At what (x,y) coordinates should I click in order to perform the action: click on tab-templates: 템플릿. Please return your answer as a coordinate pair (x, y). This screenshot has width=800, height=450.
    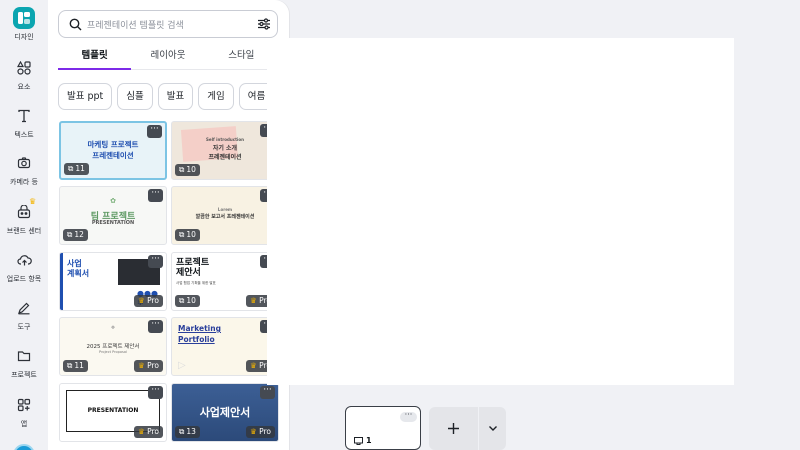
    Looking at the image, I should click on (95, 57).